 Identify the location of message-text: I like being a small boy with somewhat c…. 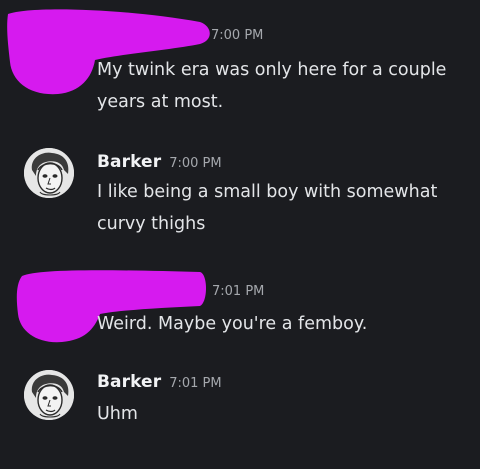
(267, 208).